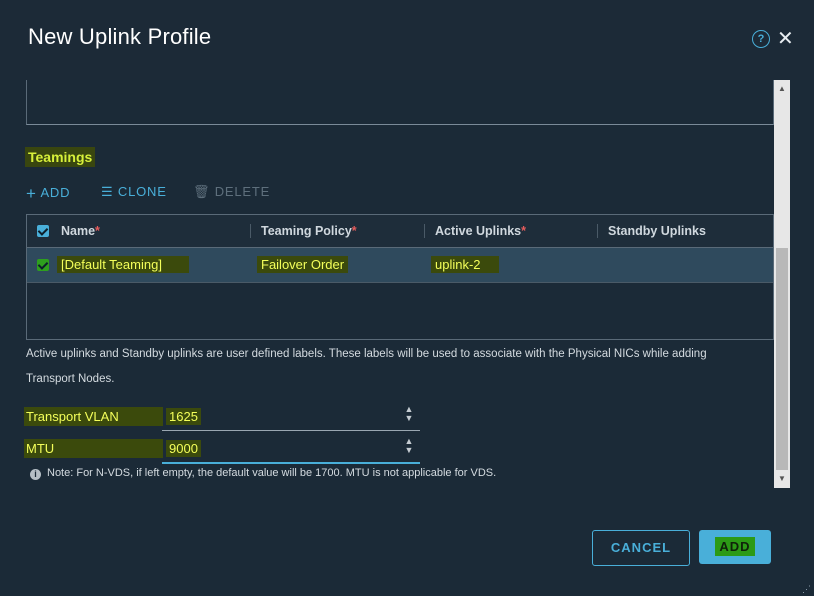  What do you see at coordinates (183, 448) in the screenshot?
I see `mtu-value: 9000` at bounding box center [183, 448].